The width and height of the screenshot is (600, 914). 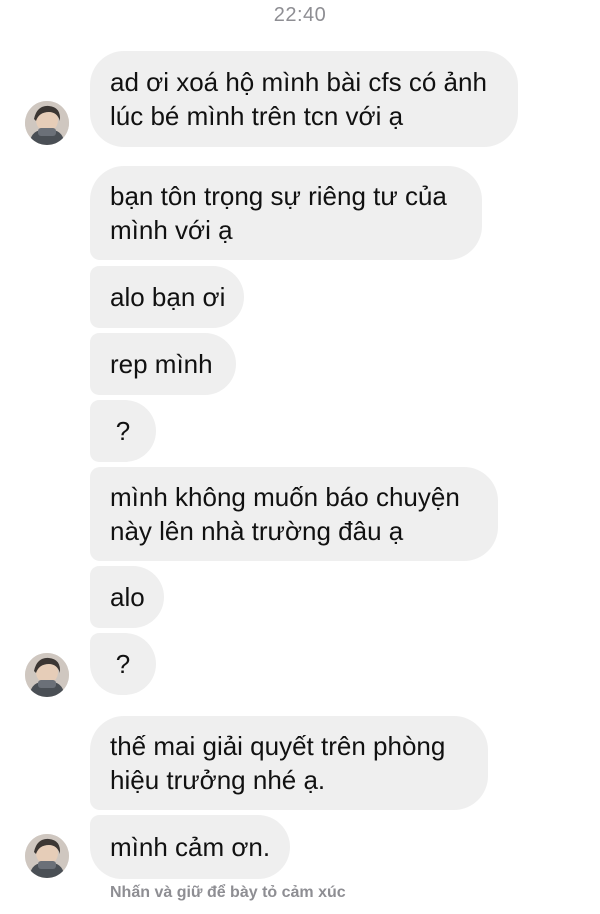 I want to click on message-text: alo bạn ơi, so click(x=168, y=297).